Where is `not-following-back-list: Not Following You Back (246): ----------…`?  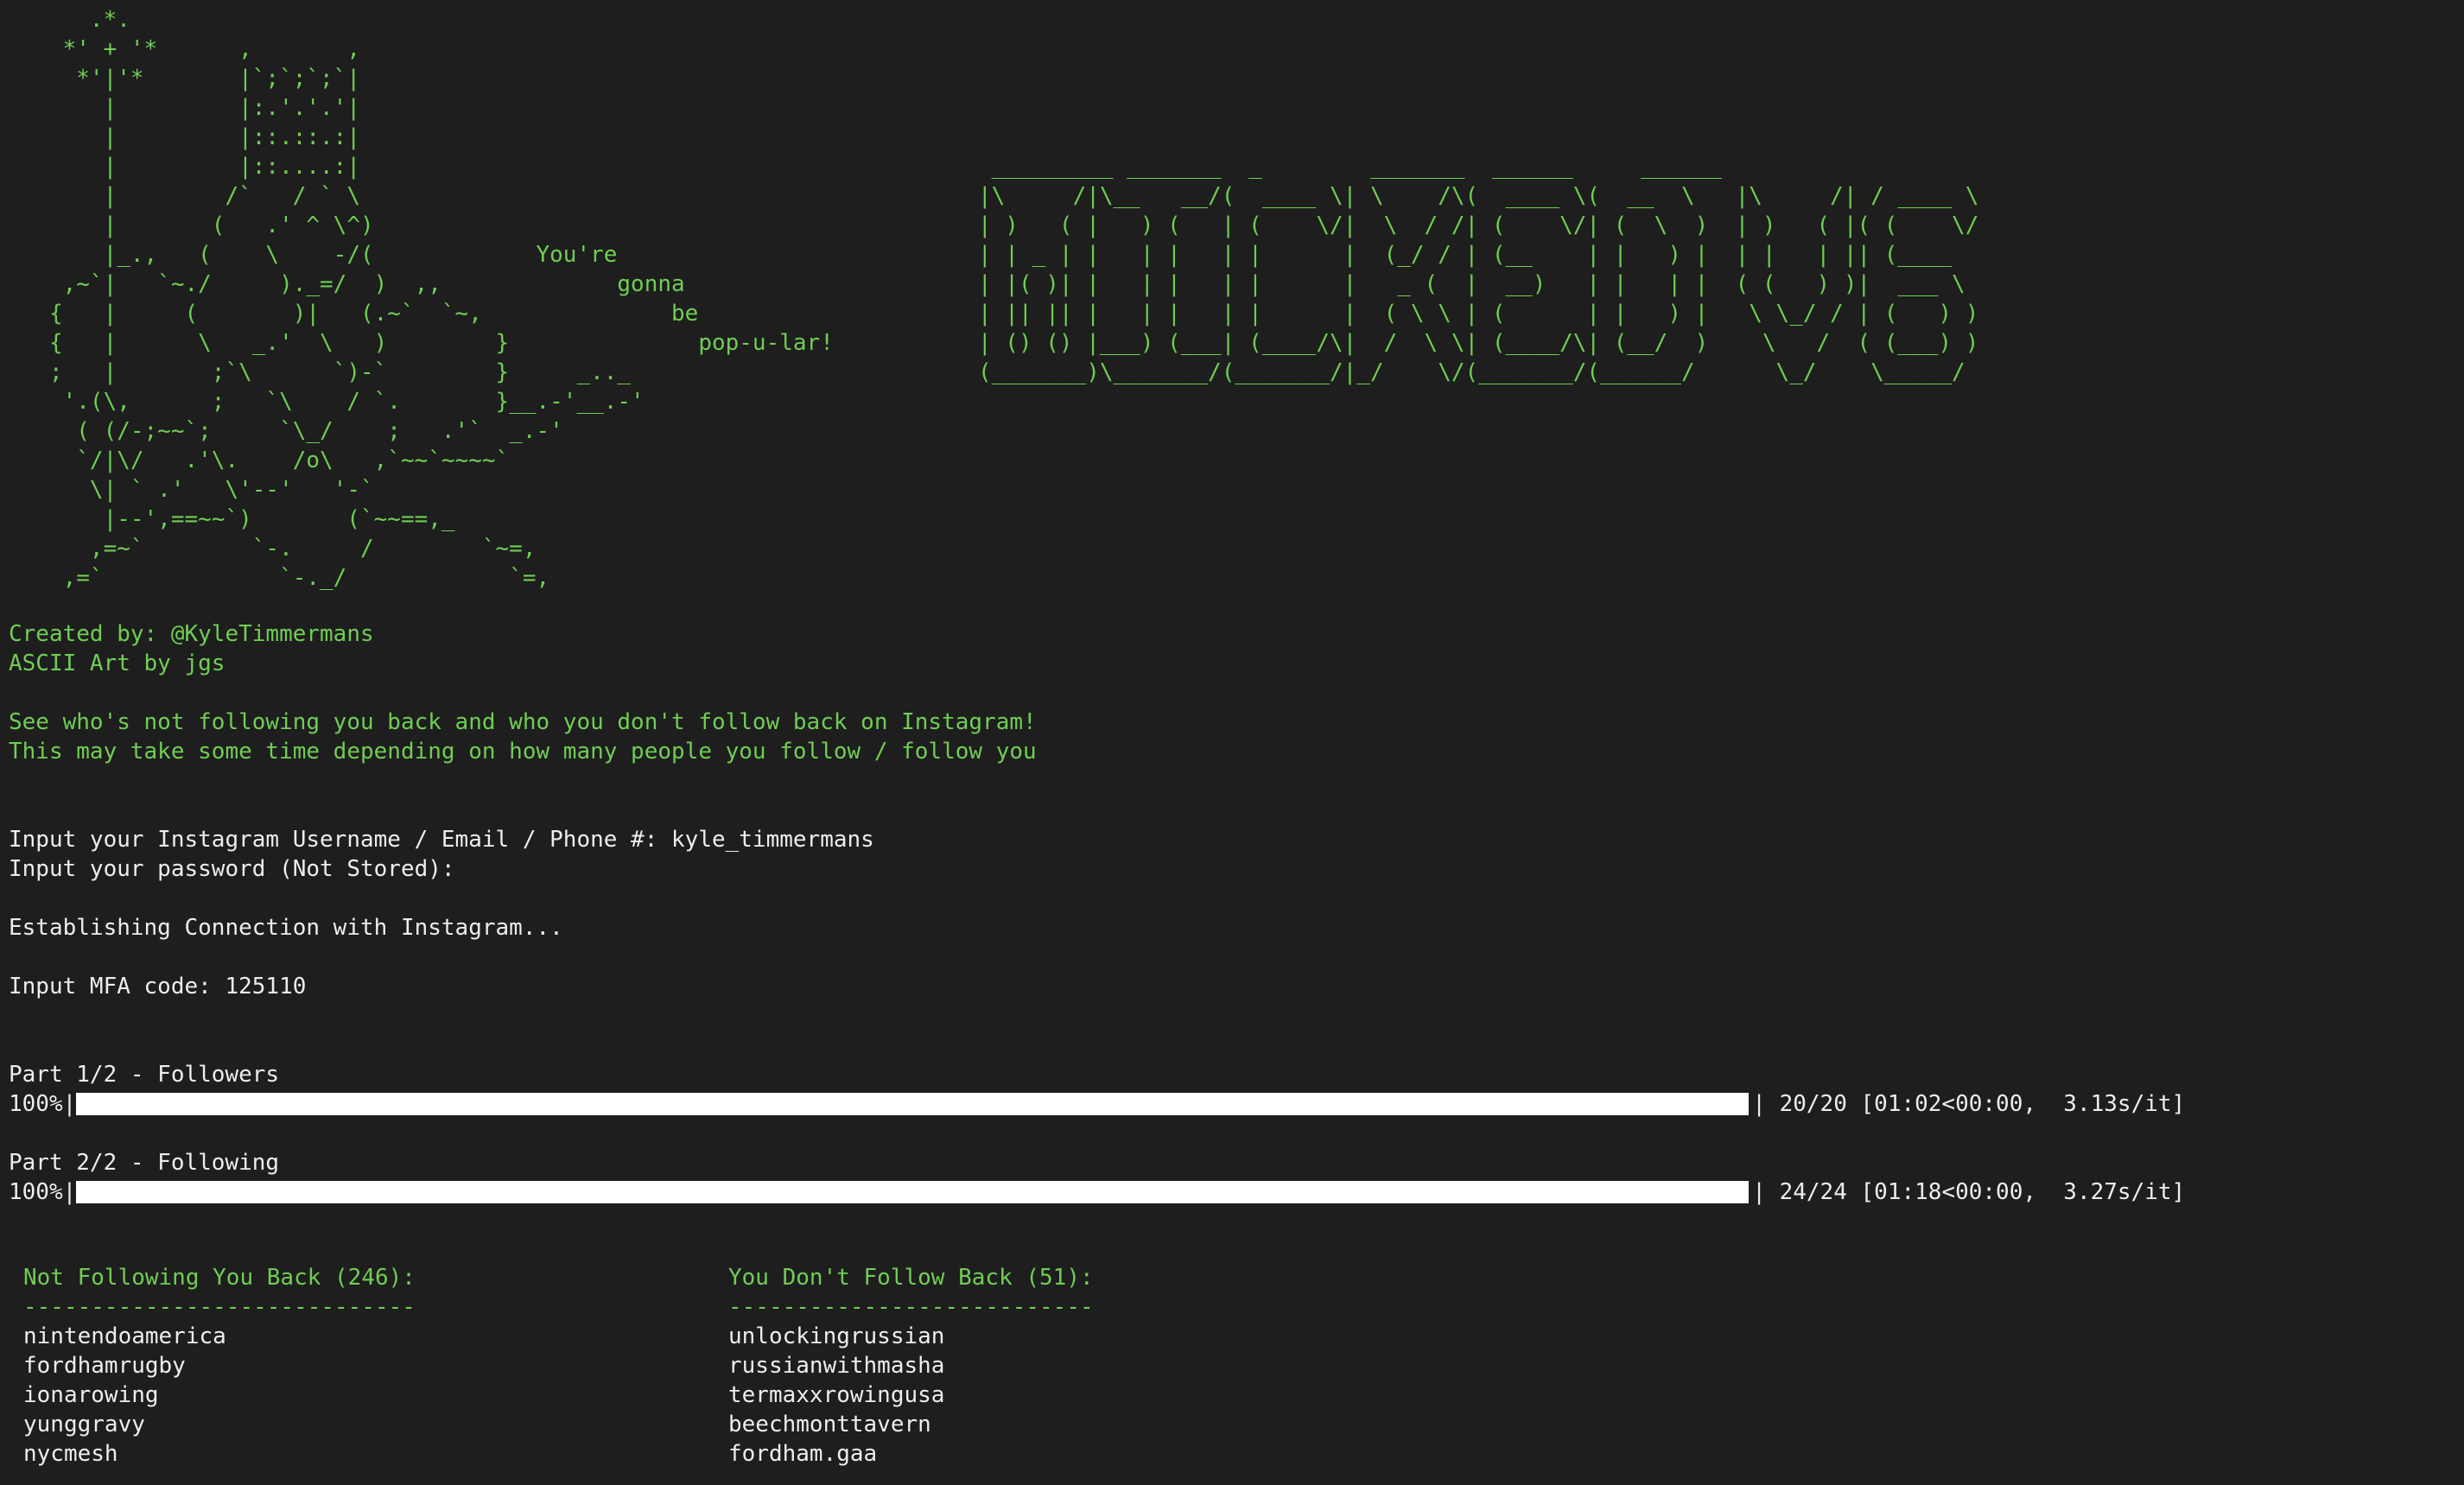
not-following-back-list: Not Following You Back (246): ----------… is located at coordinates (219, 1366).